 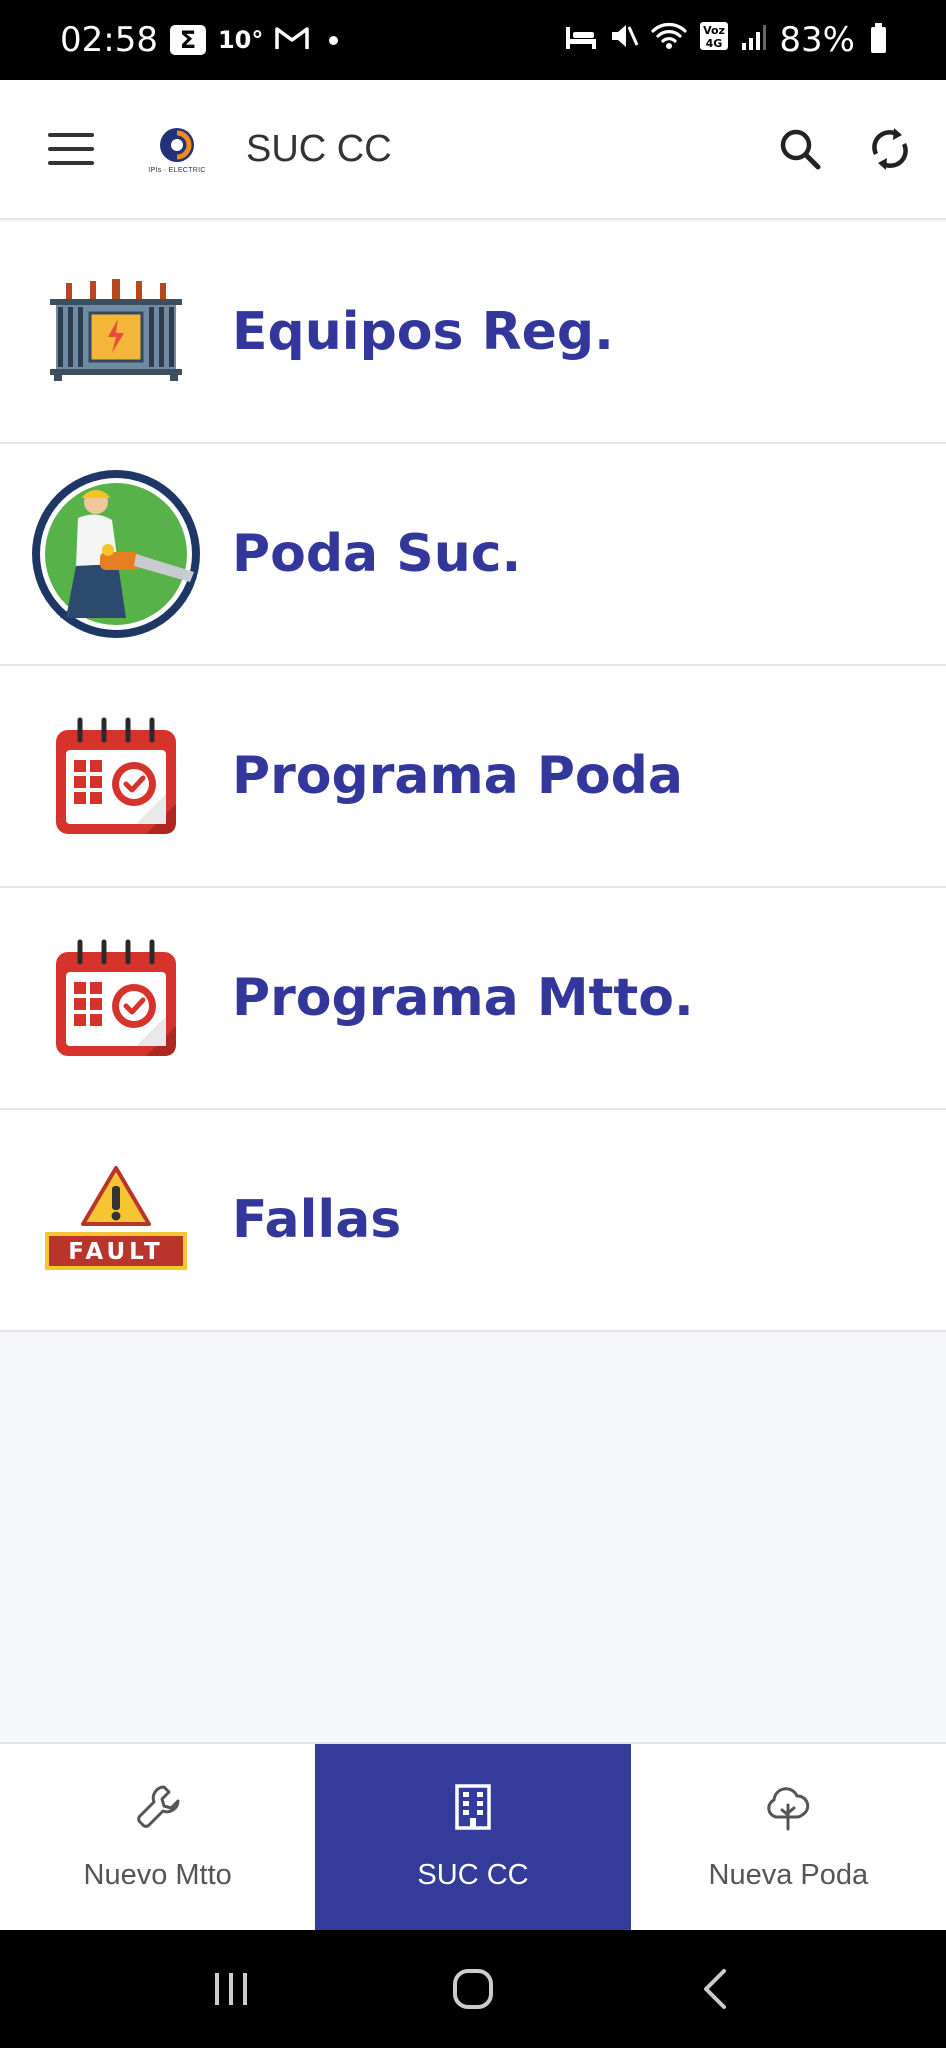 I want to click on recents-button, so click(x=231, y=1989).